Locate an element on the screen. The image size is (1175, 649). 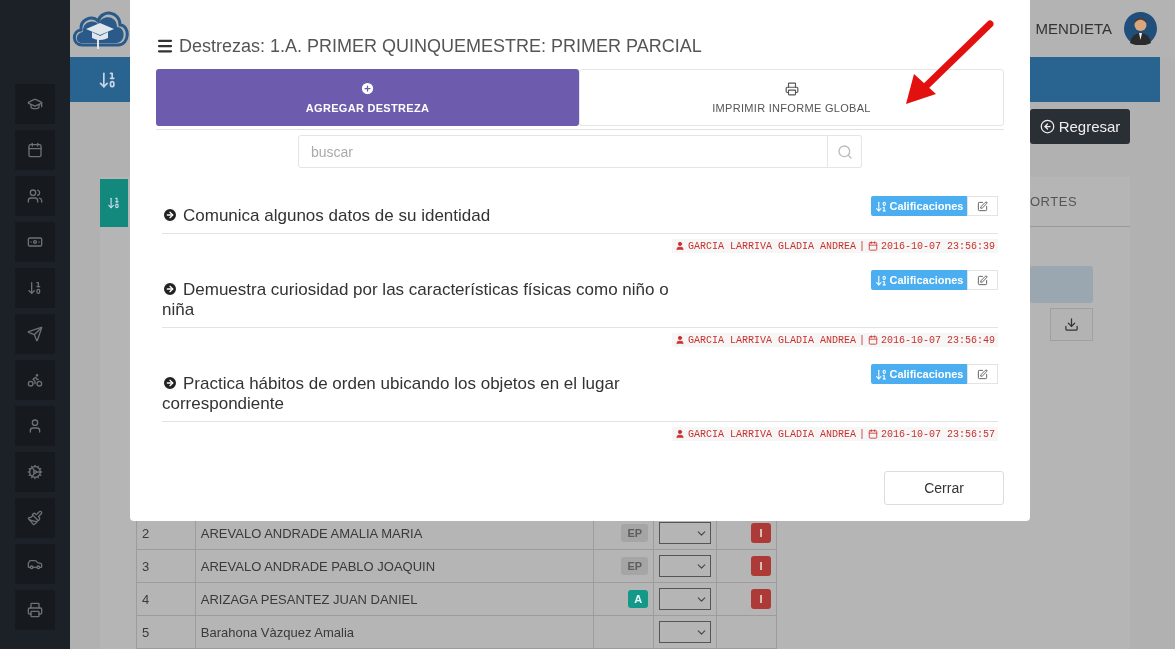
banknote-icon is located at coordinates (35, 242).